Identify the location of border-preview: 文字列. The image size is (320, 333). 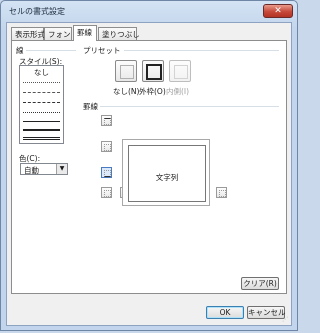
(166, 172).